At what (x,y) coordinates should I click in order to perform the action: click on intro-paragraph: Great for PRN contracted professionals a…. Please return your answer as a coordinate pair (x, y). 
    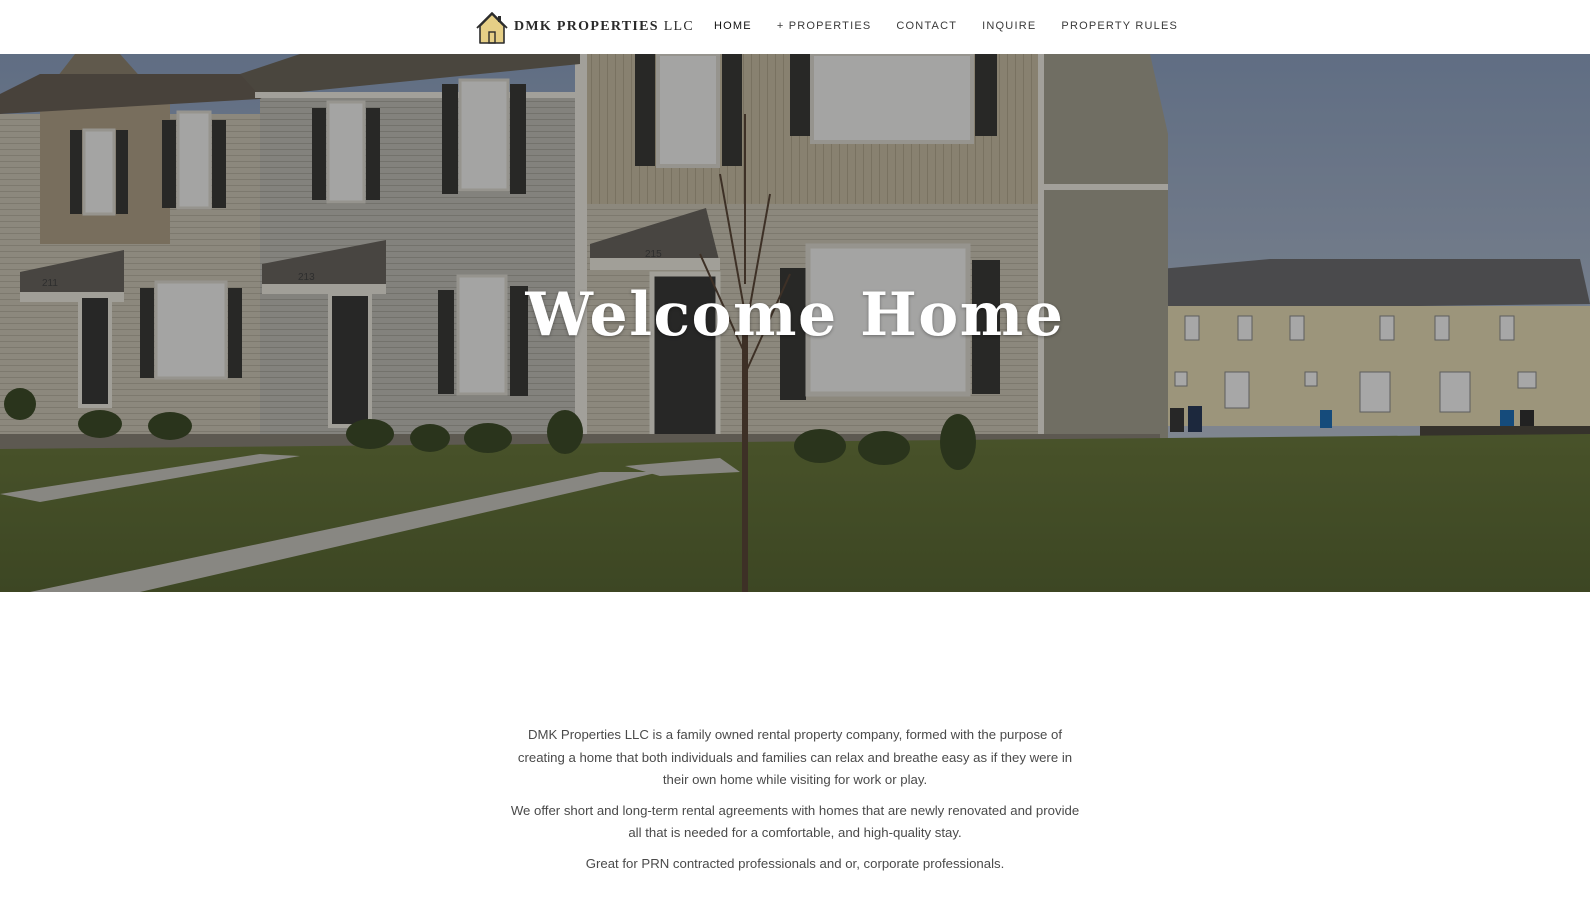
    Looking at the image, I should click on (795, 863).